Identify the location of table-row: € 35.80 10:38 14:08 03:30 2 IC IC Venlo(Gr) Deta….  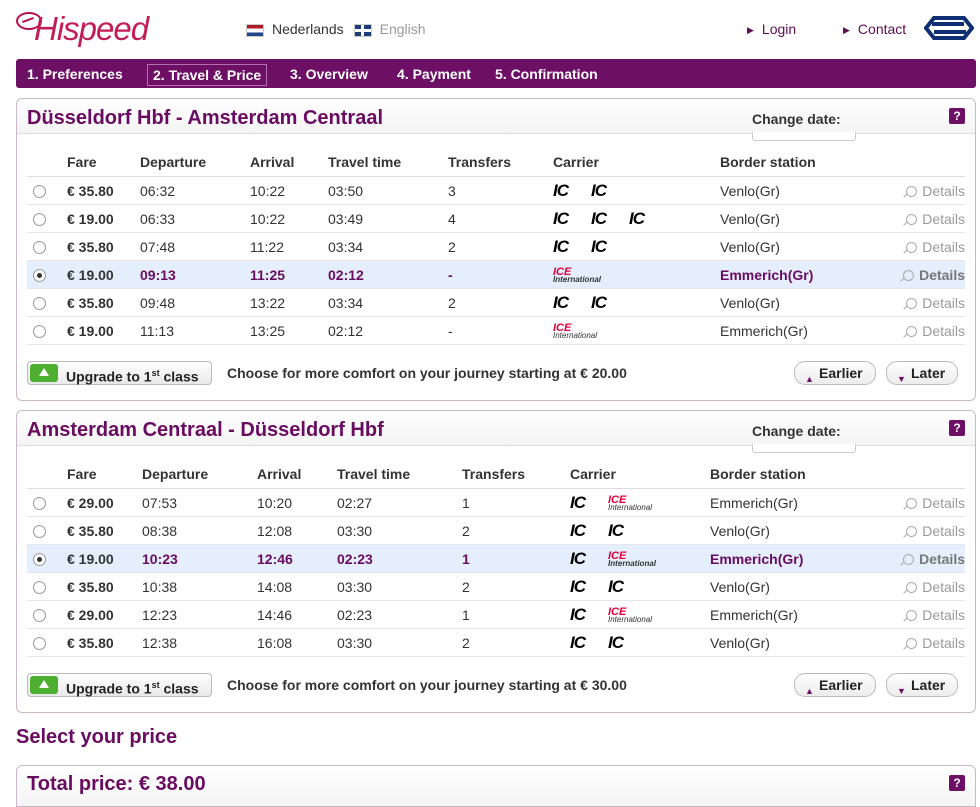
(496, 586).